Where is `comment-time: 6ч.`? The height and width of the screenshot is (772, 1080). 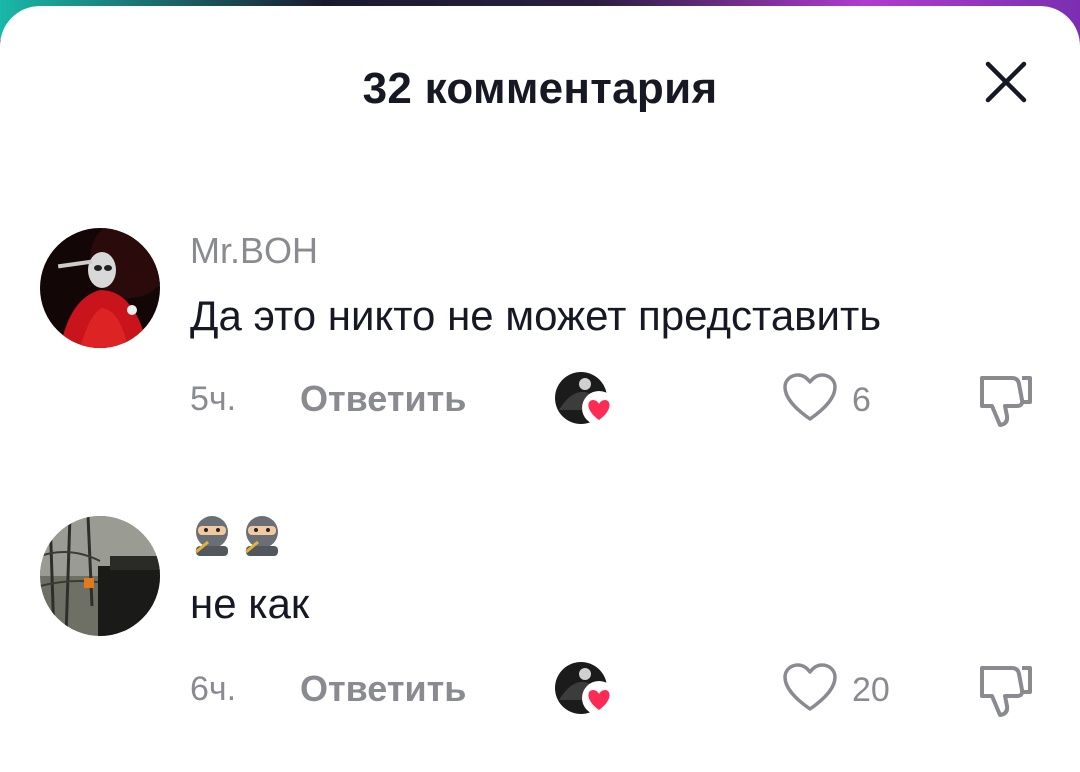
comment-time: 6ч. is located at coordinates (213, 689).